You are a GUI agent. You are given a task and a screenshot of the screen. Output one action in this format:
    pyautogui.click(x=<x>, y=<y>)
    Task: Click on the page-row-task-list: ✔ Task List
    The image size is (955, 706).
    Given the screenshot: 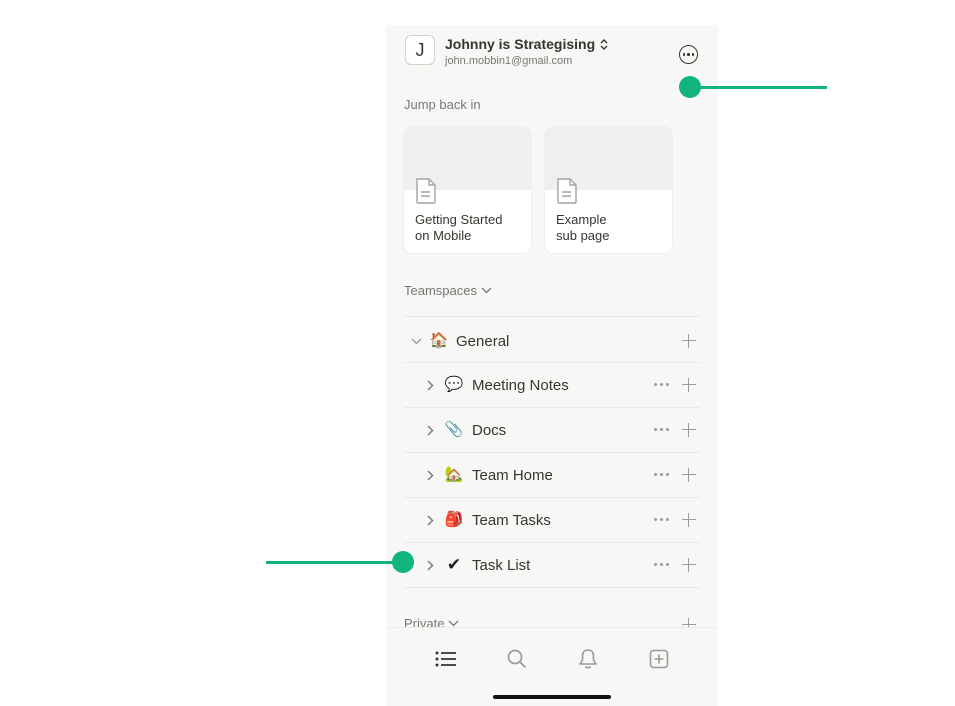 What is the action you would take?
    pyautogui.click(x=552, y=565)
    